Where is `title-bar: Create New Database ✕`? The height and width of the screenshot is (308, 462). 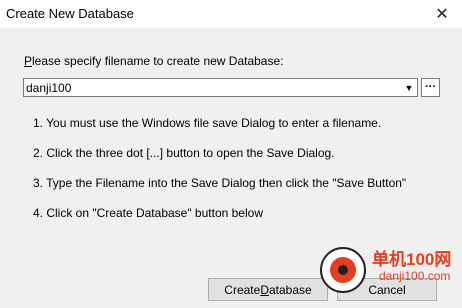 title-bar: Create New Database ✕ is located at coordinates (231, 14).